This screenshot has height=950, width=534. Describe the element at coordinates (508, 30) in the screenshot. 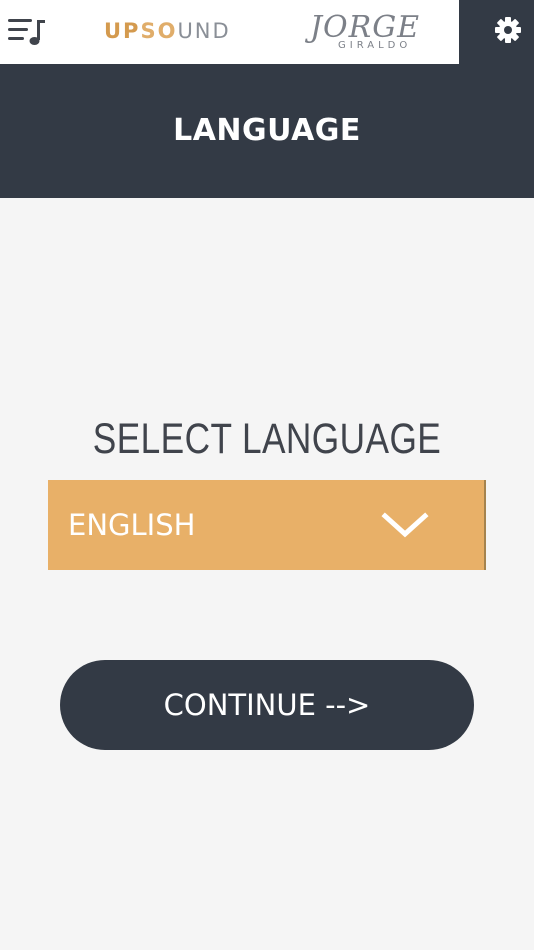

I see `gear-icon` at that location.